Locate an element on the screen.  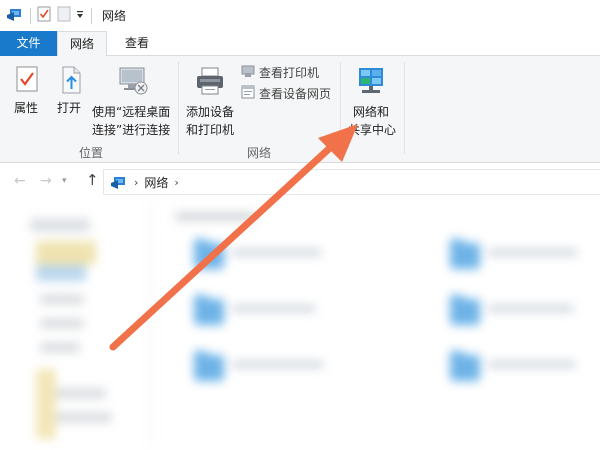
network-location-icon is located at coordinates (119, 182).